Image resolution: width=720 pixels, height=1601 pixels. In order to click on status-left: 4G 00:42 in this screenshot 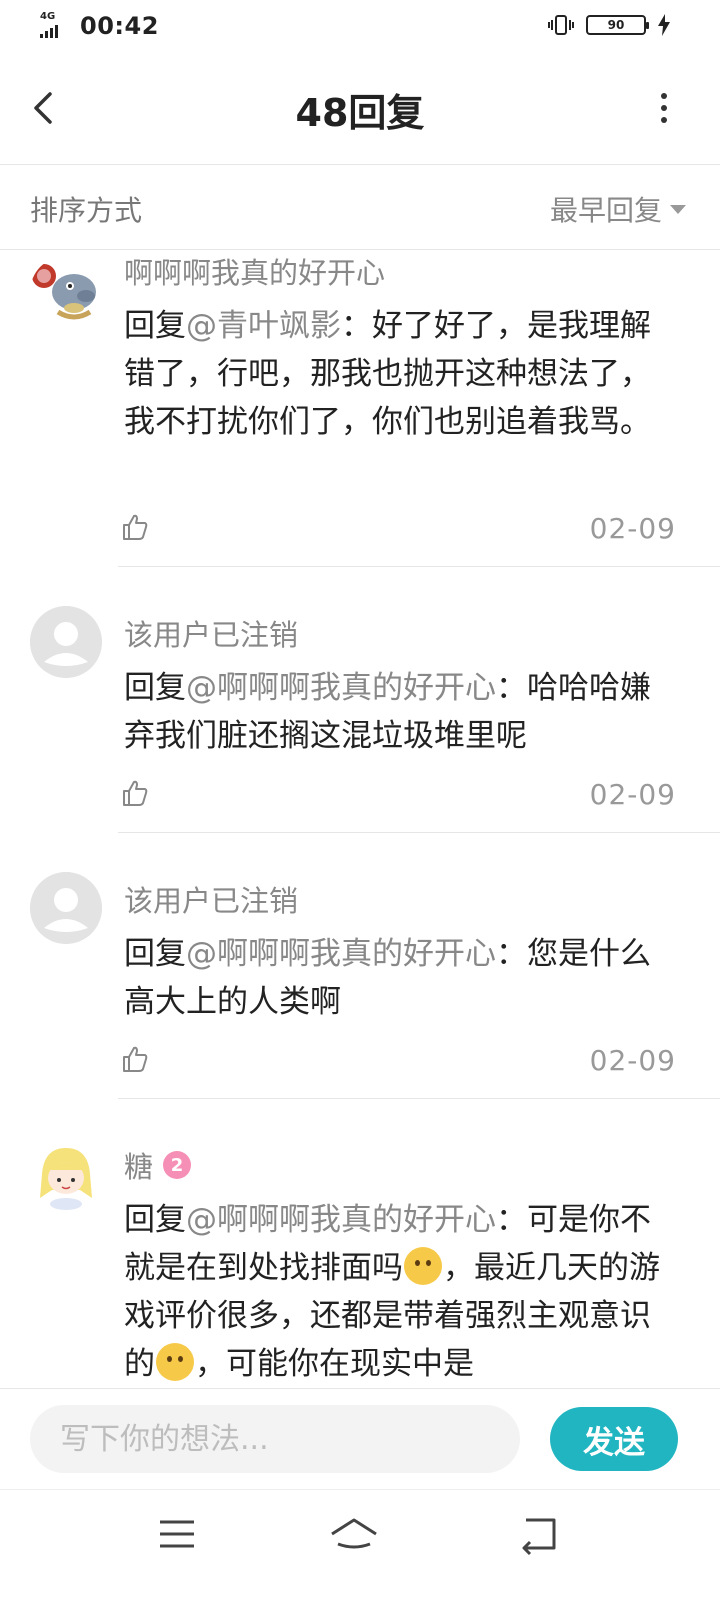, I will do `click(99, 26)`.